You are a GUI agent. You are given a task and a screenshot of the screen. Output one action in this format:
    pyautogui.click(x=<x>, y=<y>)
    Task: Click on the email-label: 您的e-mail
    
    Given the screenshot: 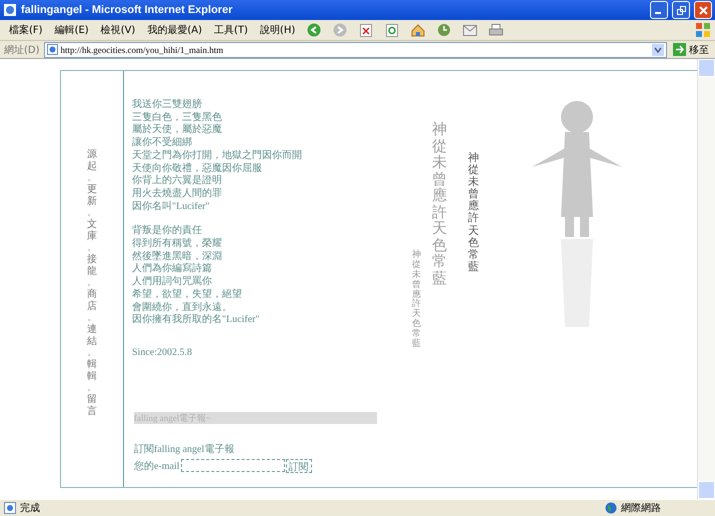 What is the action you would take?
    pyautogui.click(x=157, y=466)
    